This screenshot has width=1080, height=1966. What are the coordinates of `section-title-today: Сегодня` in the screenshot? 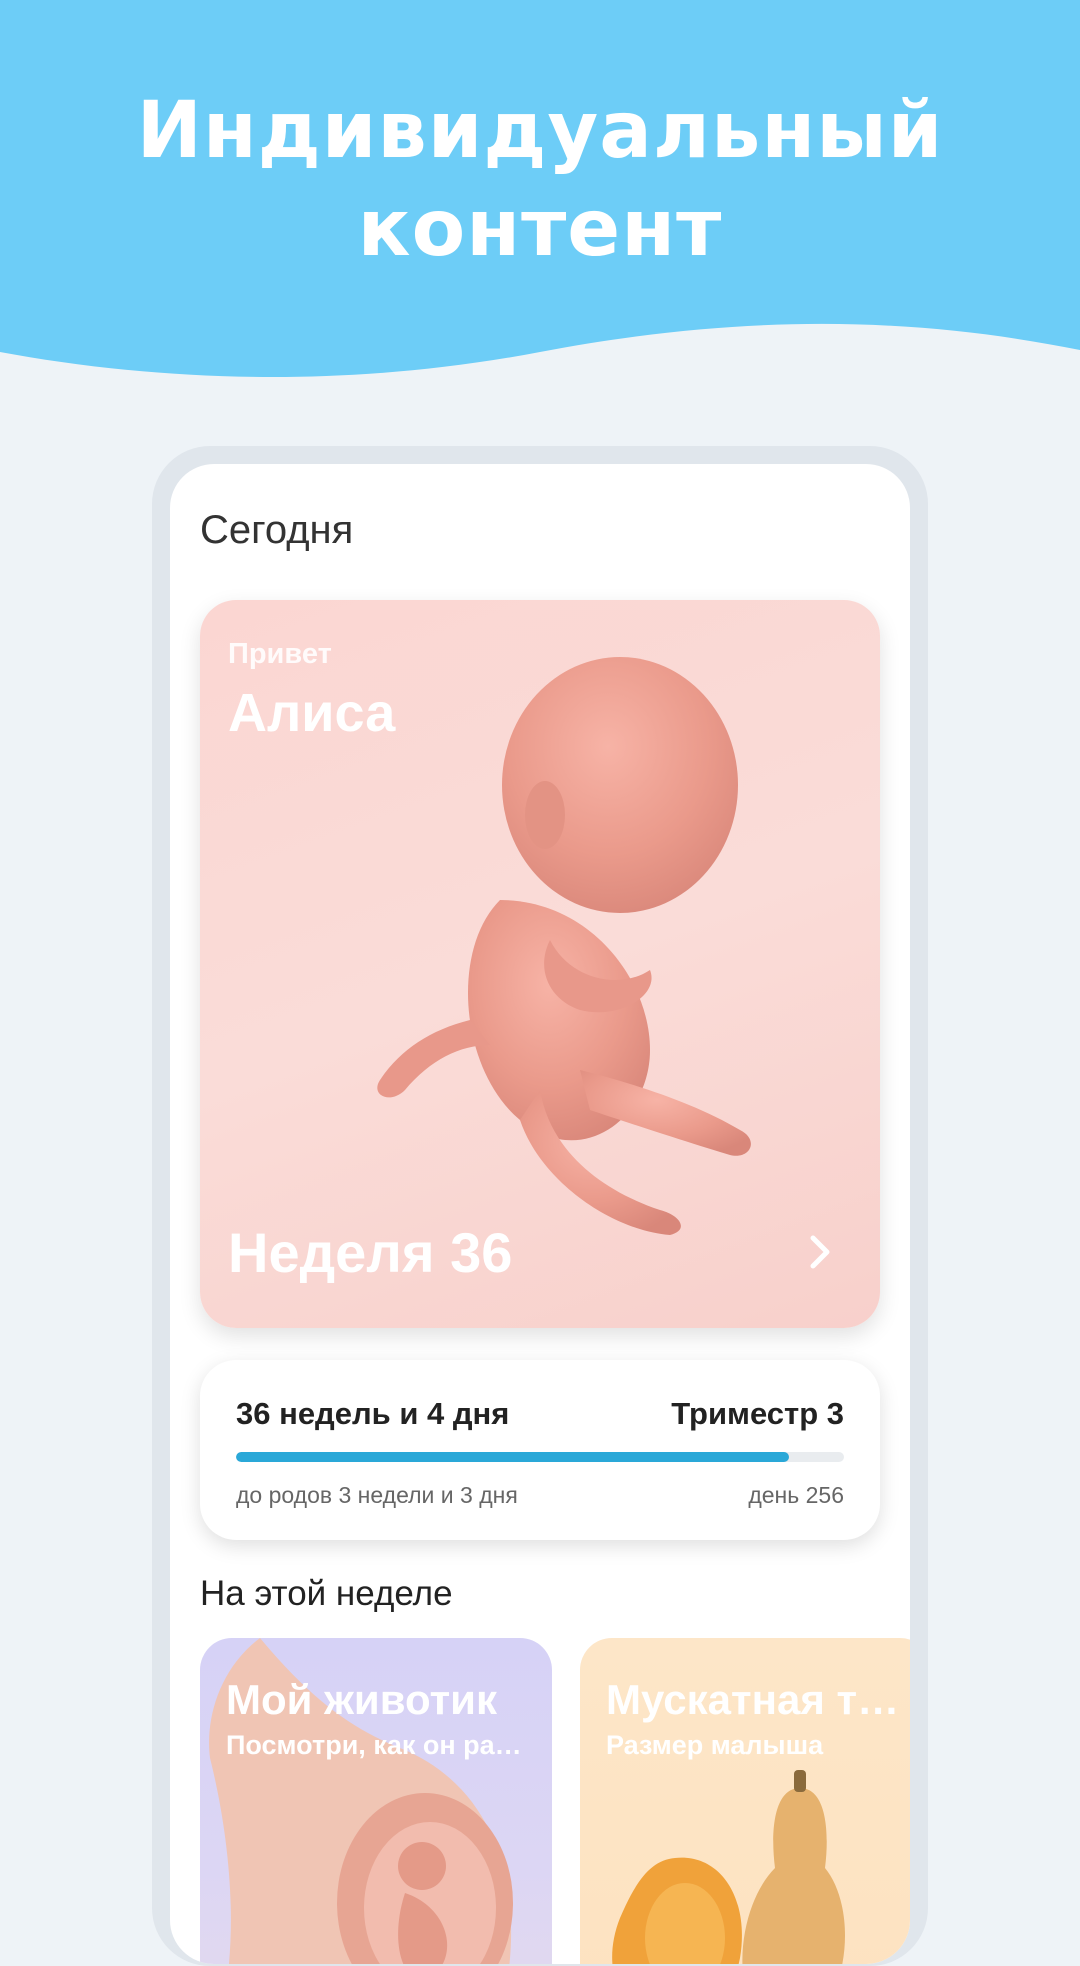 It's located at (277, 530).